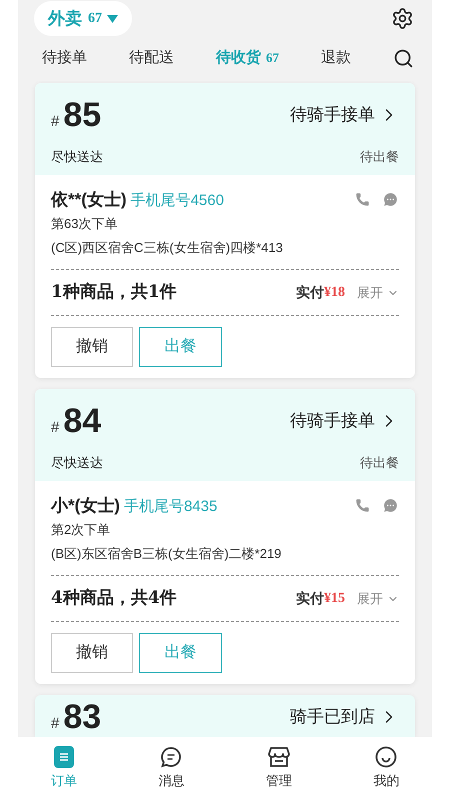  What do you see at coordinates (114, 598) in the screenshot?
I see `item-summary: 4种商品，共4件` at bounding box center [114, 598].